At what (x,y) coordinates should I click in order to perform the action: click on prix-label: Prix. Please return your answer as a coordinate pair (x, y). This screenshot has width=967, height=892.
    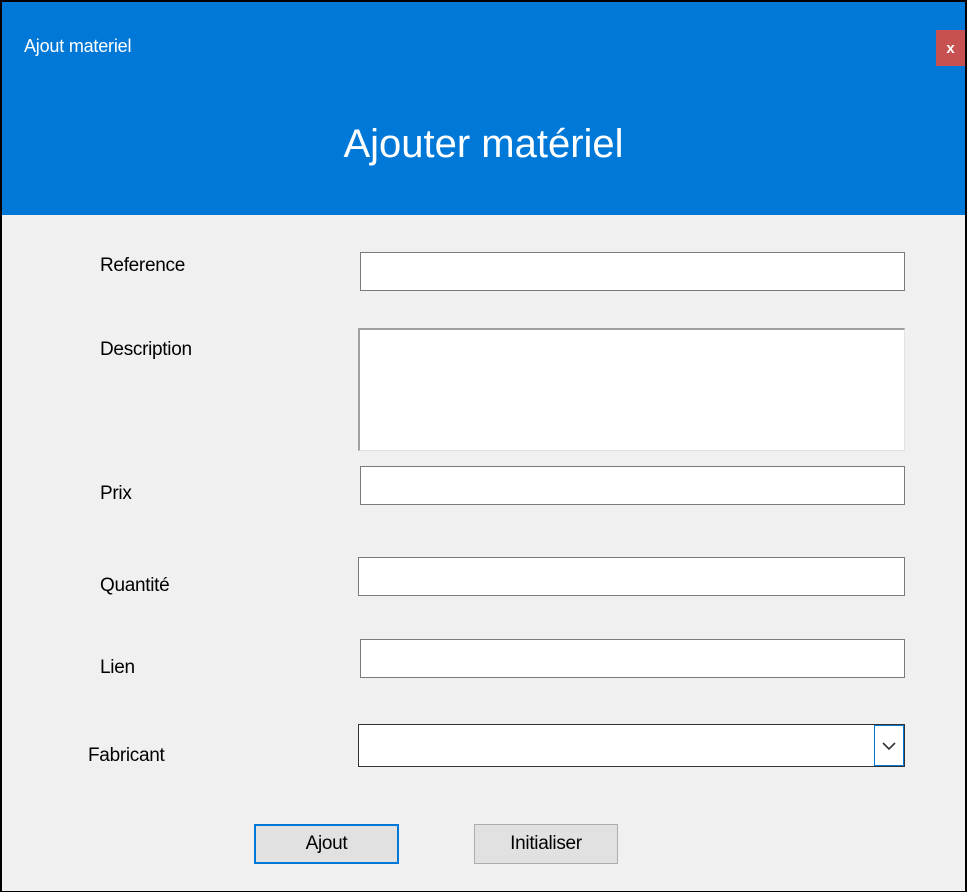
    Looking at the image, I should click on (116, 493).